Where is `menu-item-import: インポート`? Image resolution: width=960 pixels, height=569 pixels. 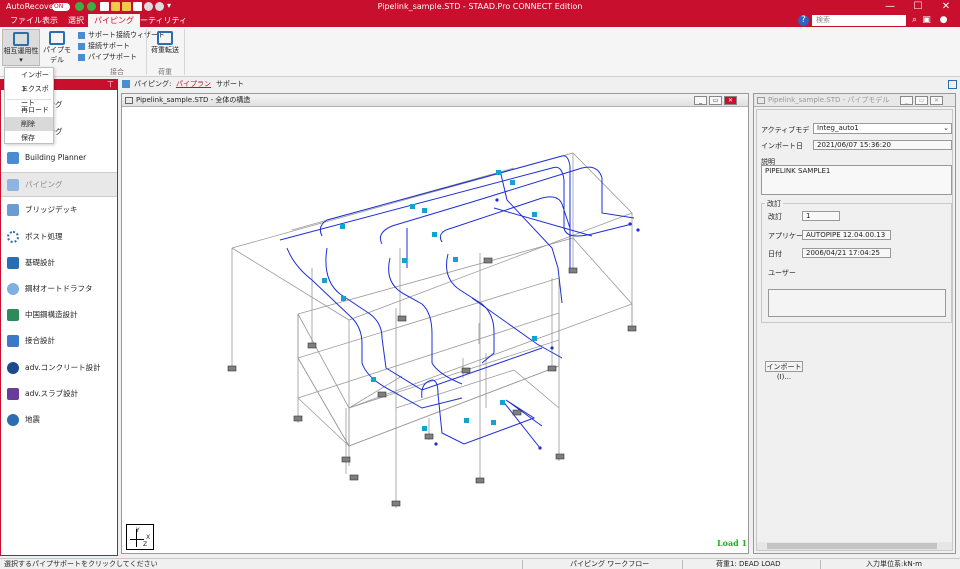 menu-item-import: インポート is located at coordinates (29, 80).